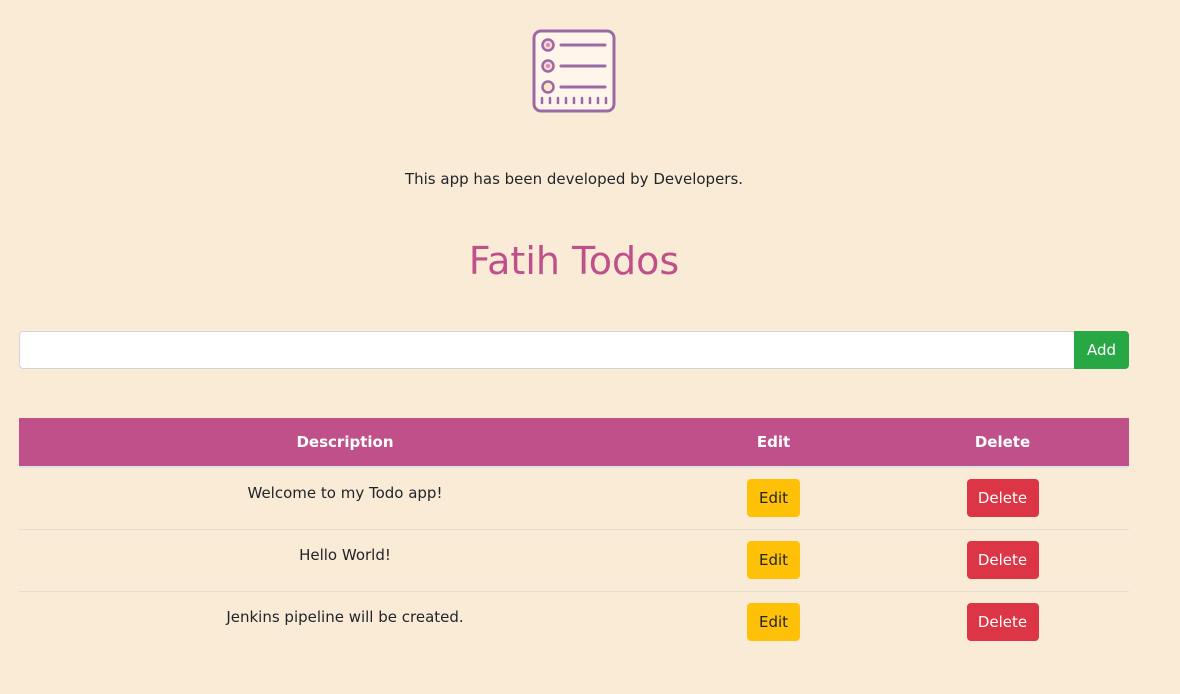  What do you see at coordinates (1002, 443) in the screenshot?
I see `column-header-delete: Delete` at bounding box center [1002, 443].